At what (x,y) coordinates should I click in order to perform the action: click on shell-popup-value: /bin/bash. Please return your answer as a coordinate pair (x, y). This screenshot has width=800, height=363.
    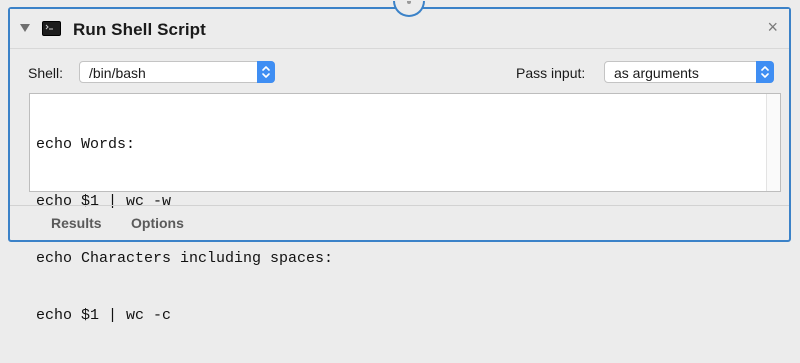
    Looking at the image, I should click on (117, 73).